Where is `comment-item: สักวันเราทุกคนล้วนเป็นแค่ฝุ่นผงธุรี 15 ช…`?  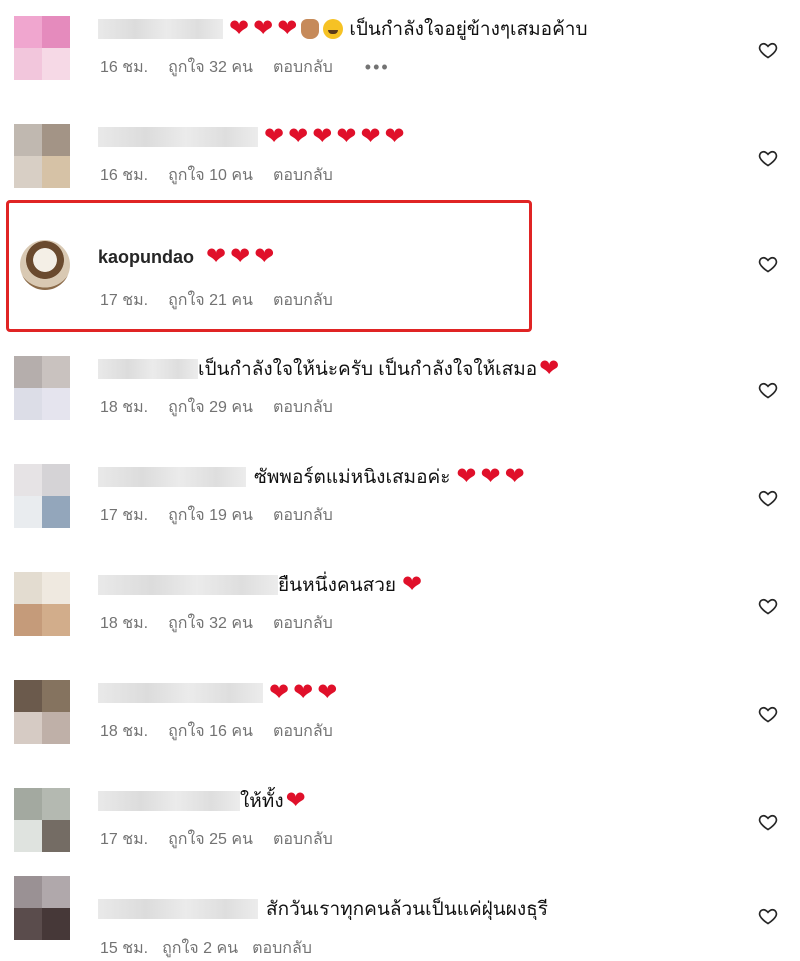
comment-item: สักวันเราทุกคนล้วนเป็นแค่ฝุ่นผงธุรี 15 ช… is located at coordinates (400, 912).